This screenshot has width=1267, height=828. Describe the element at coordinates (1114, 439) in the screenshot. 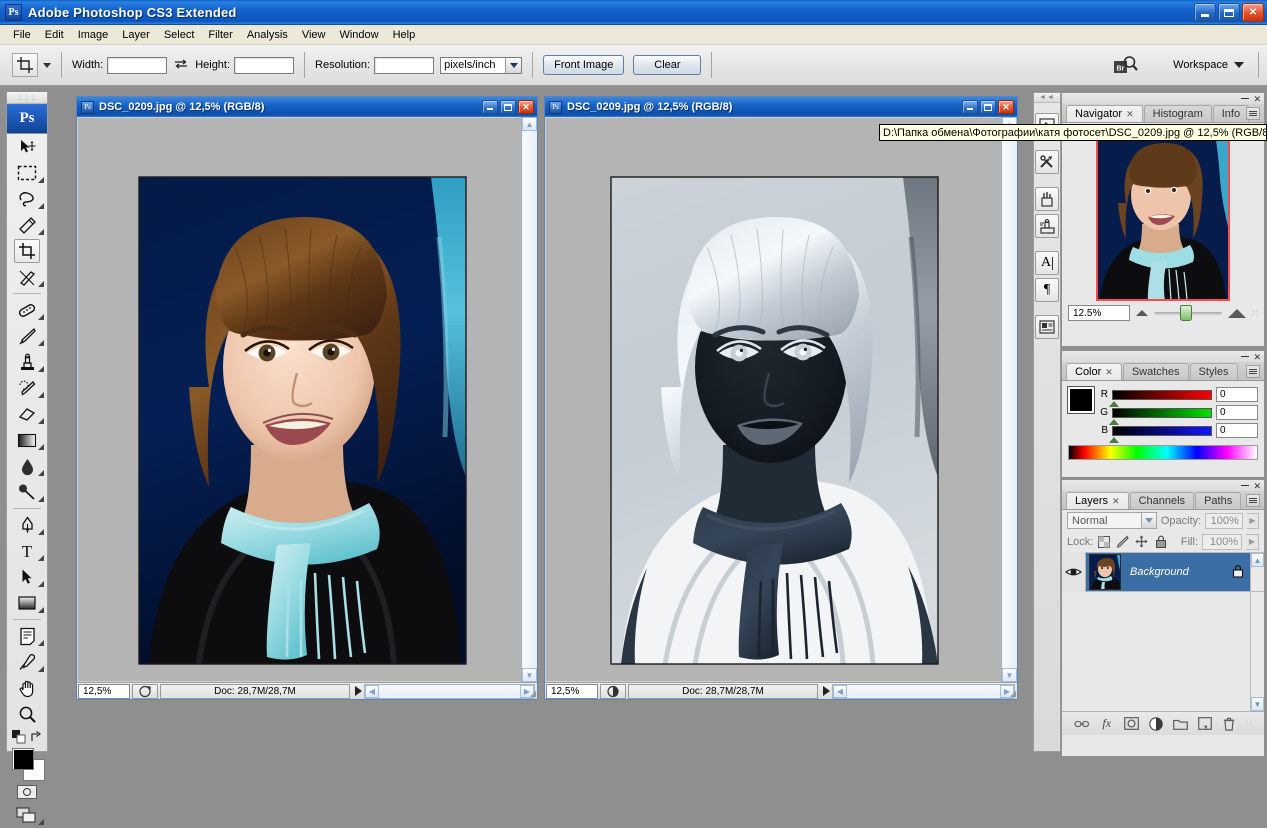

I see `b-slider-knob` at that location.